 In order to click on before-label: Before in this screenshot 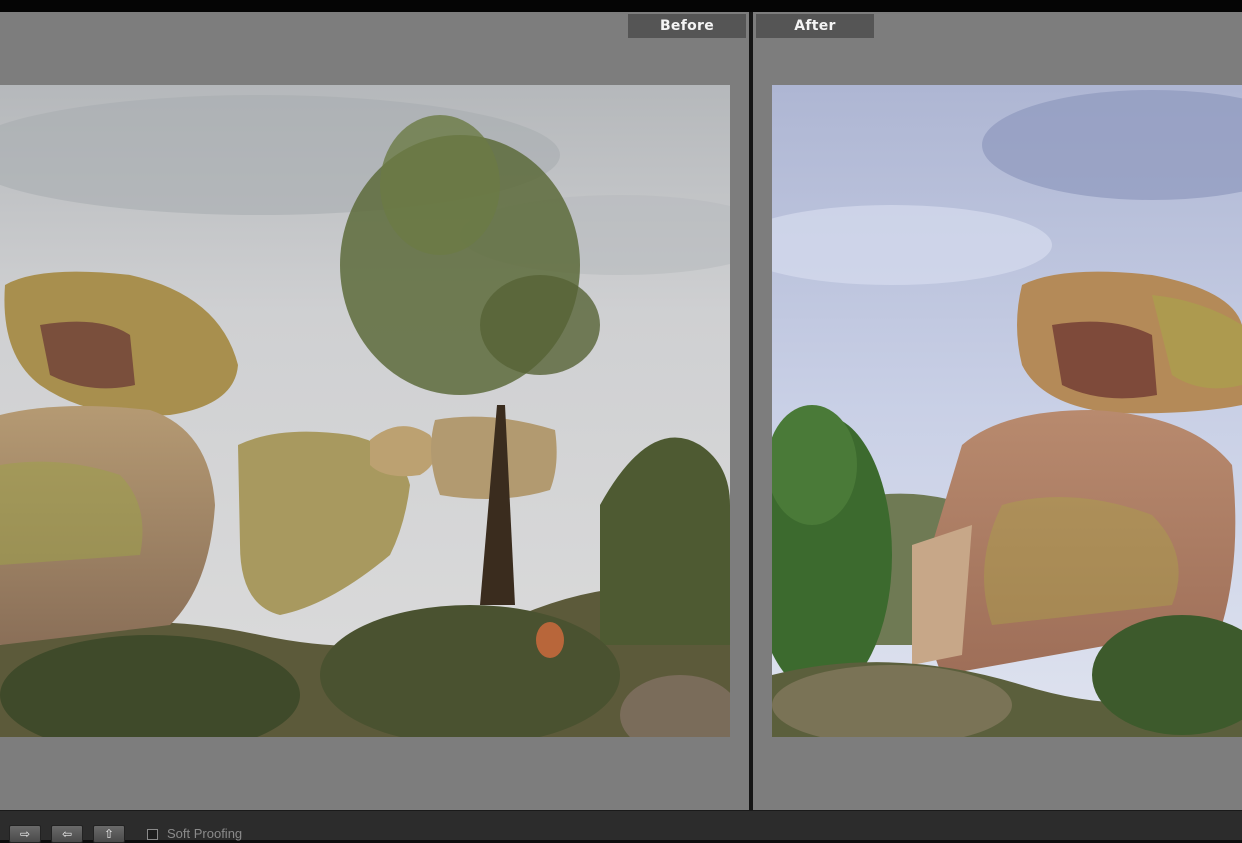, I will do `click(687, 26)`.